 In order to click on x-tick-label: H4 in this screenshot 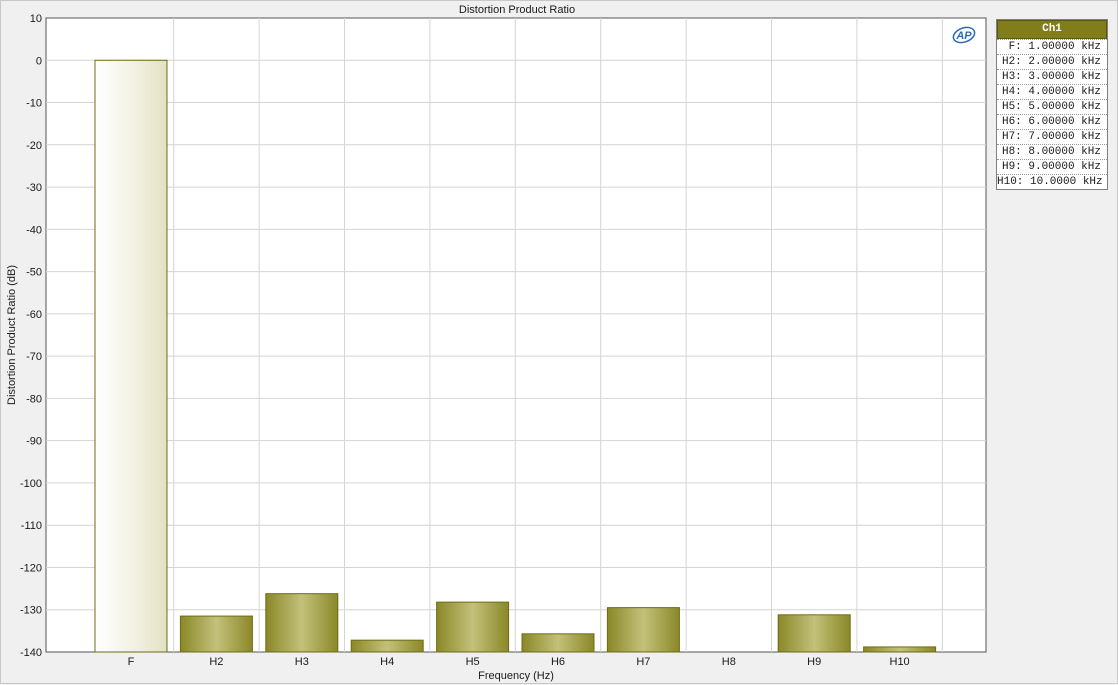, I will do `click(387, 662)`.